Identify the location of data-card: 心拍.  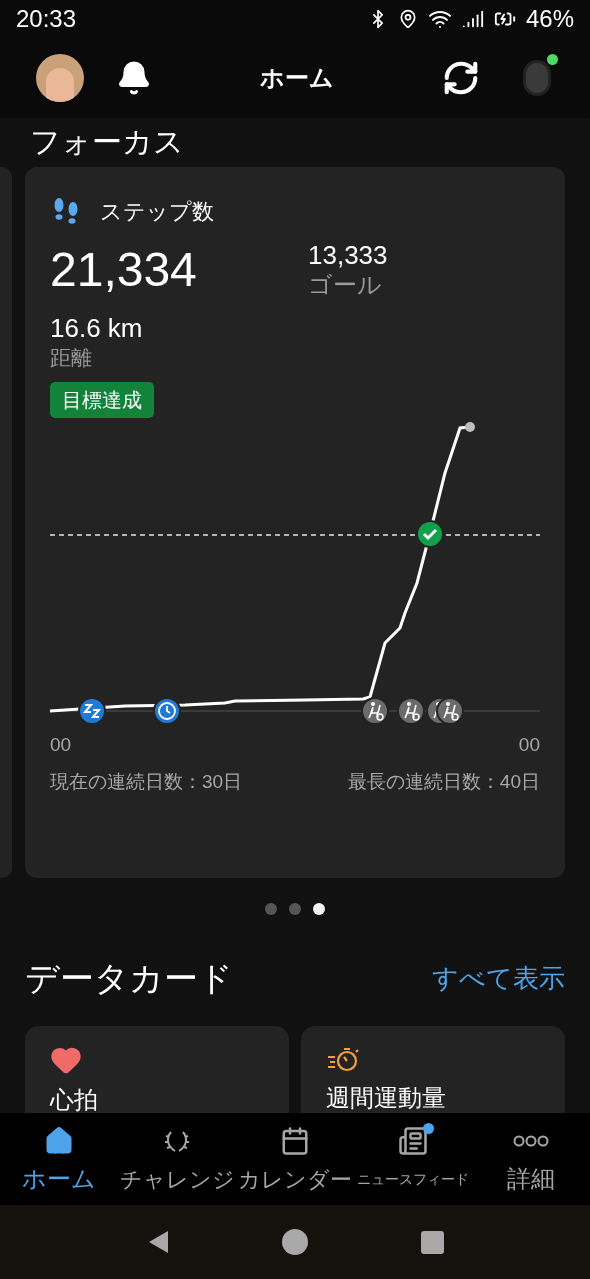
(157, 1069).